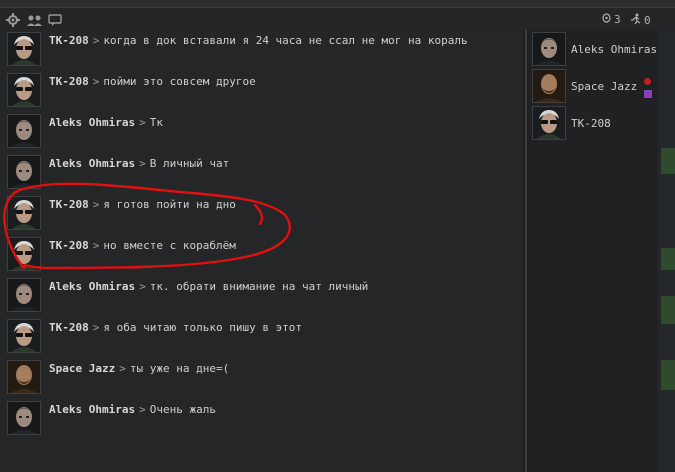 The height and width of the screenshot is (472, 675). I want to click on chat-message: Aleks Ohmiras > Тк, so click(261, 132).